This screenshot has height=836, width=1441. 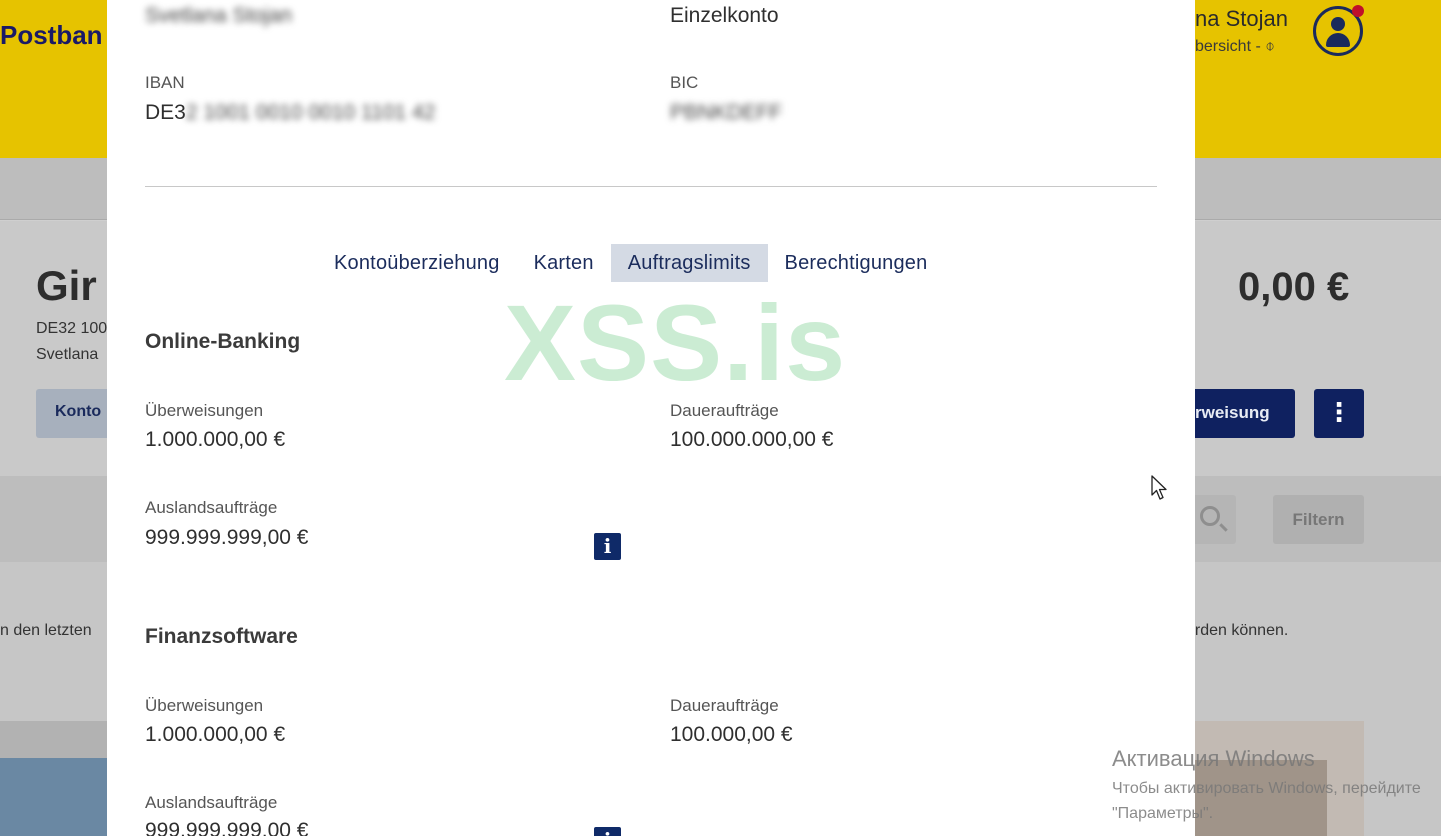 What do you see at coordinates (1213, 758) in the screenshot?
I see `windows-activation-title: Активация Windows` at bounding box center [1213, 758].